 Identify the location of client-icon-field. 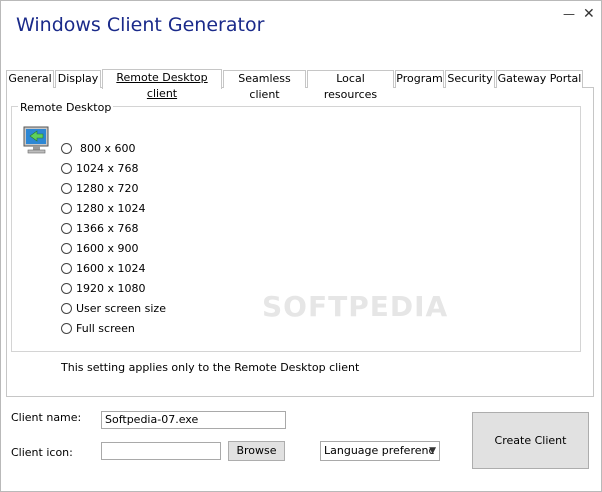
(161, 451).